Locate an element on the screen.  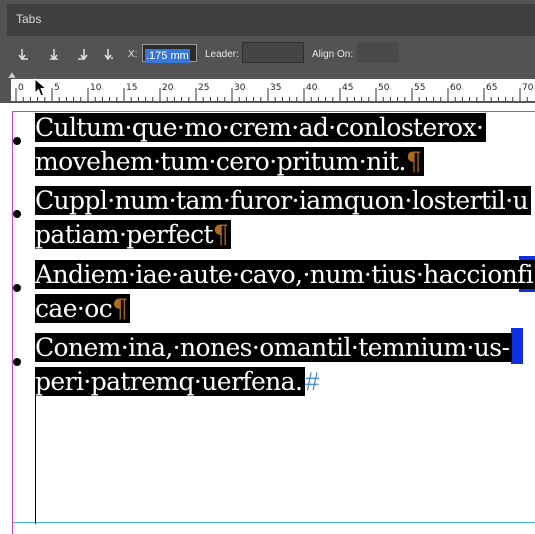
list-item: cae·oc¶ is located at coordinates (83, 308).